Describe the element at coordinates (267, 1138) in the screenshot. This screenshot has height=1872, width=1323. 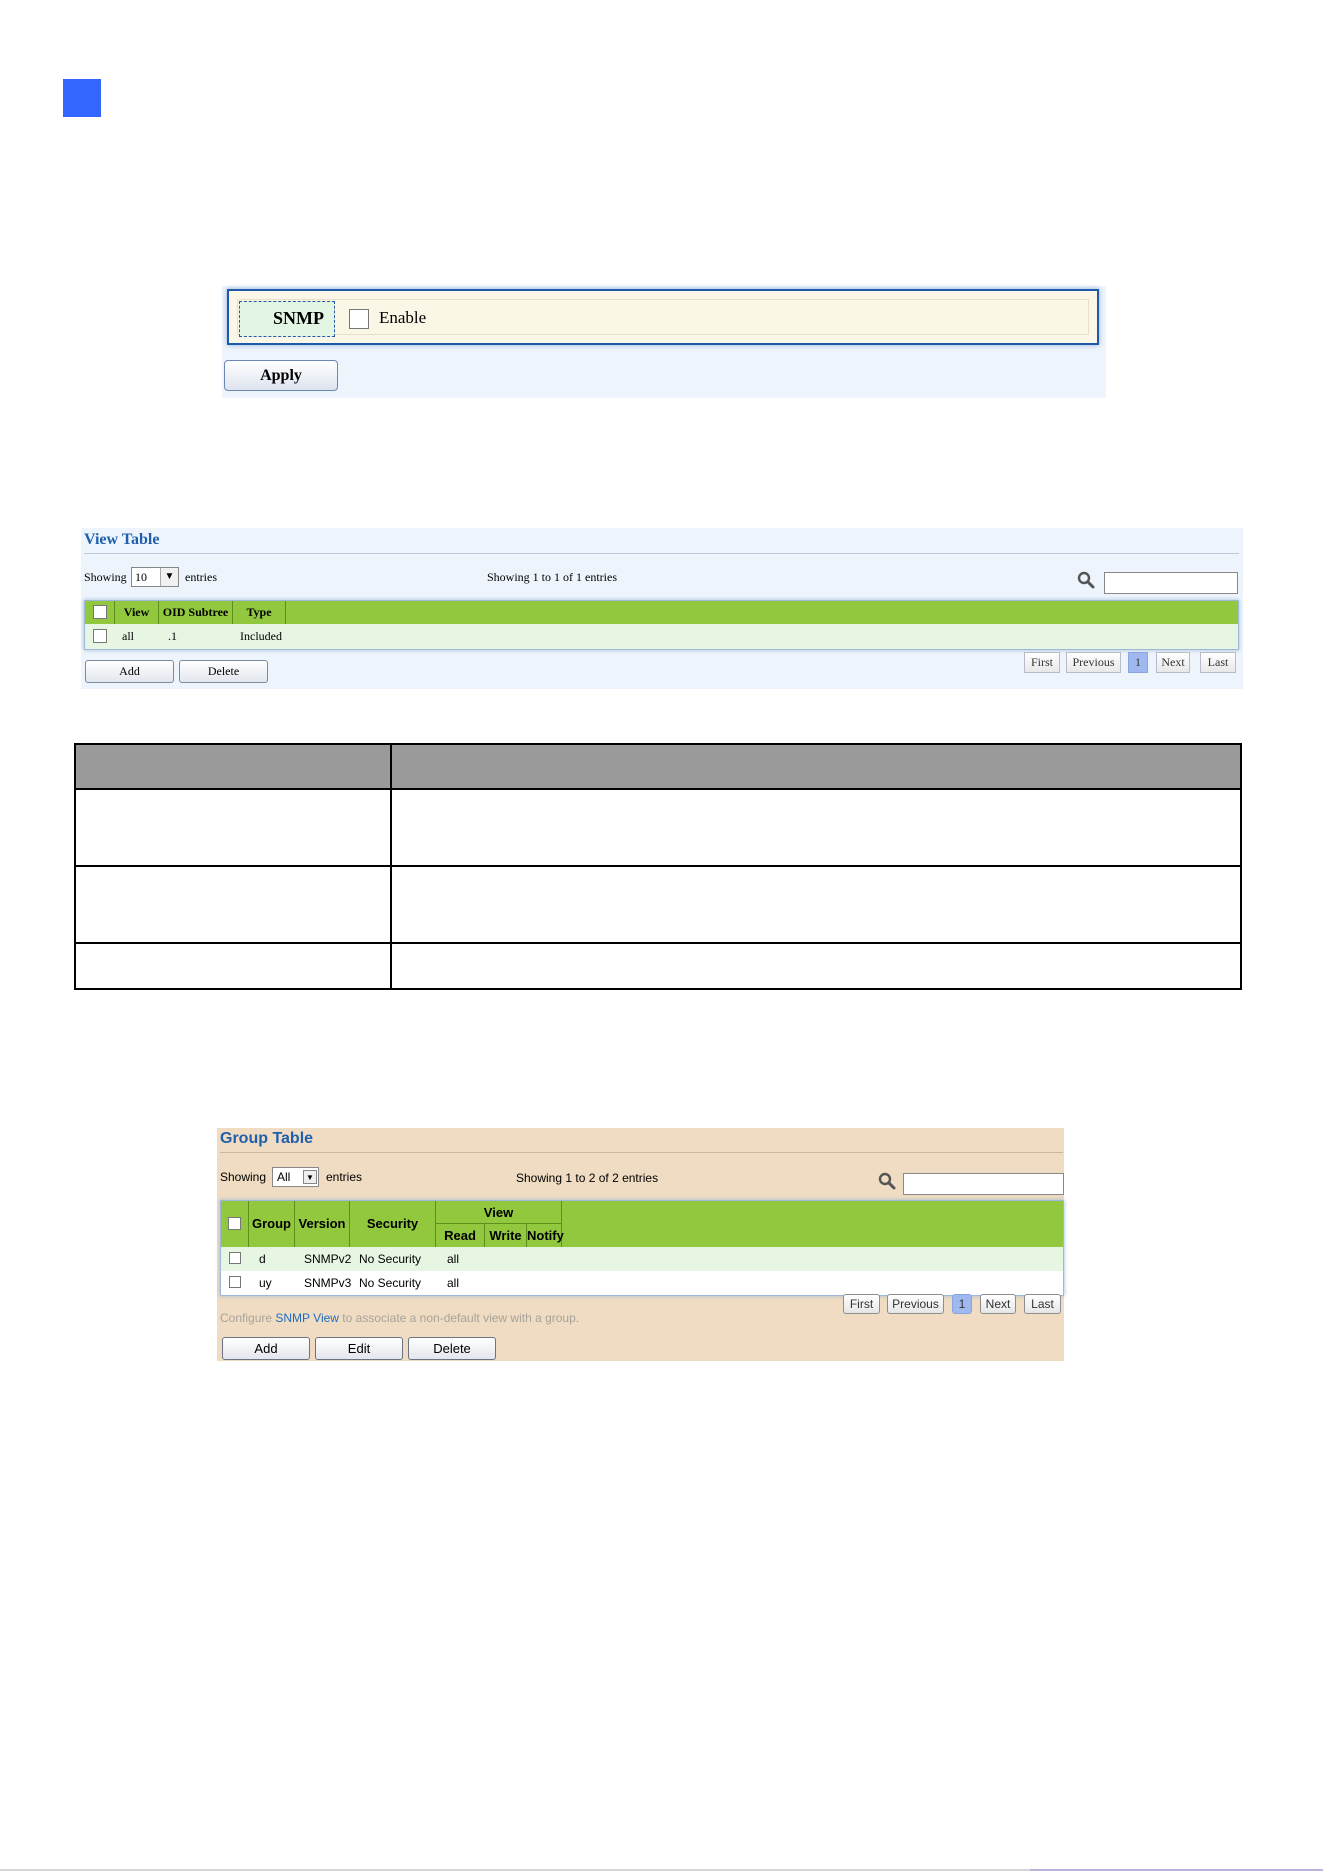
I see `group-table-title: Group Table` at that location.